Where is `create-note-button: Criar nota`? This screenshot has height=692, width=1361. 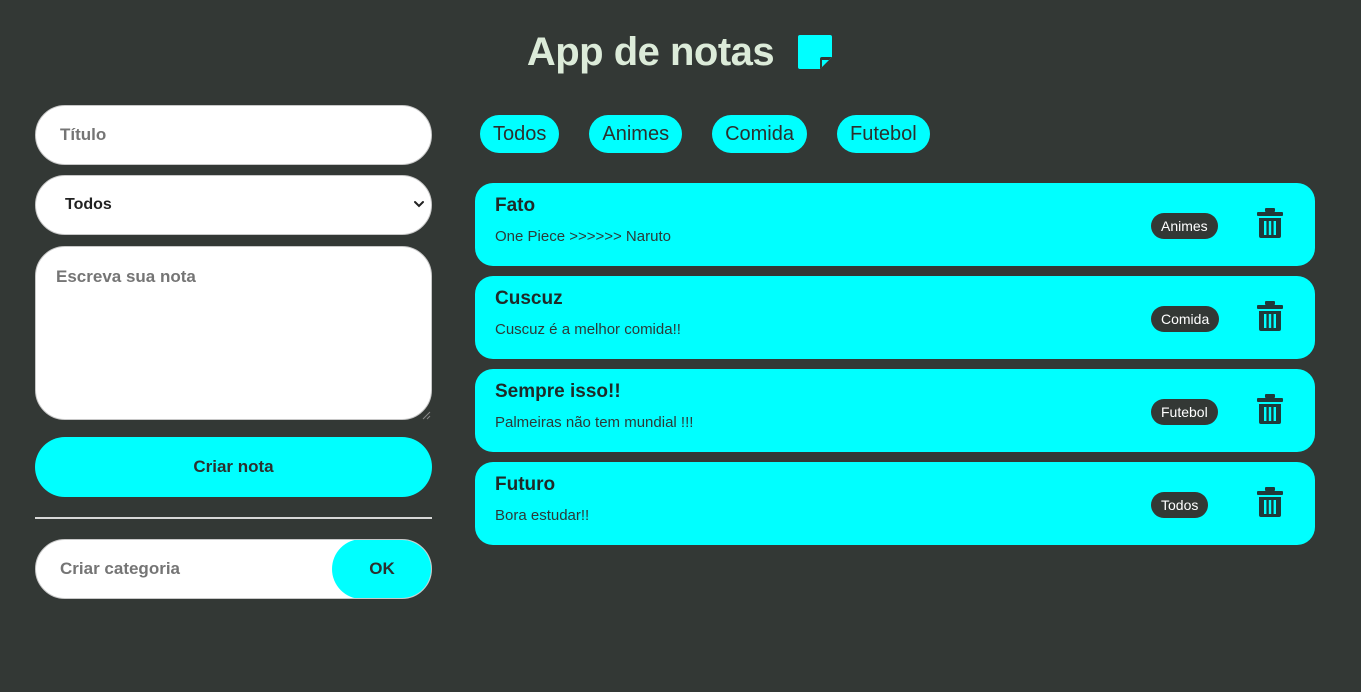
create-note-button: Criar nota is located at coordinates (233, 467).